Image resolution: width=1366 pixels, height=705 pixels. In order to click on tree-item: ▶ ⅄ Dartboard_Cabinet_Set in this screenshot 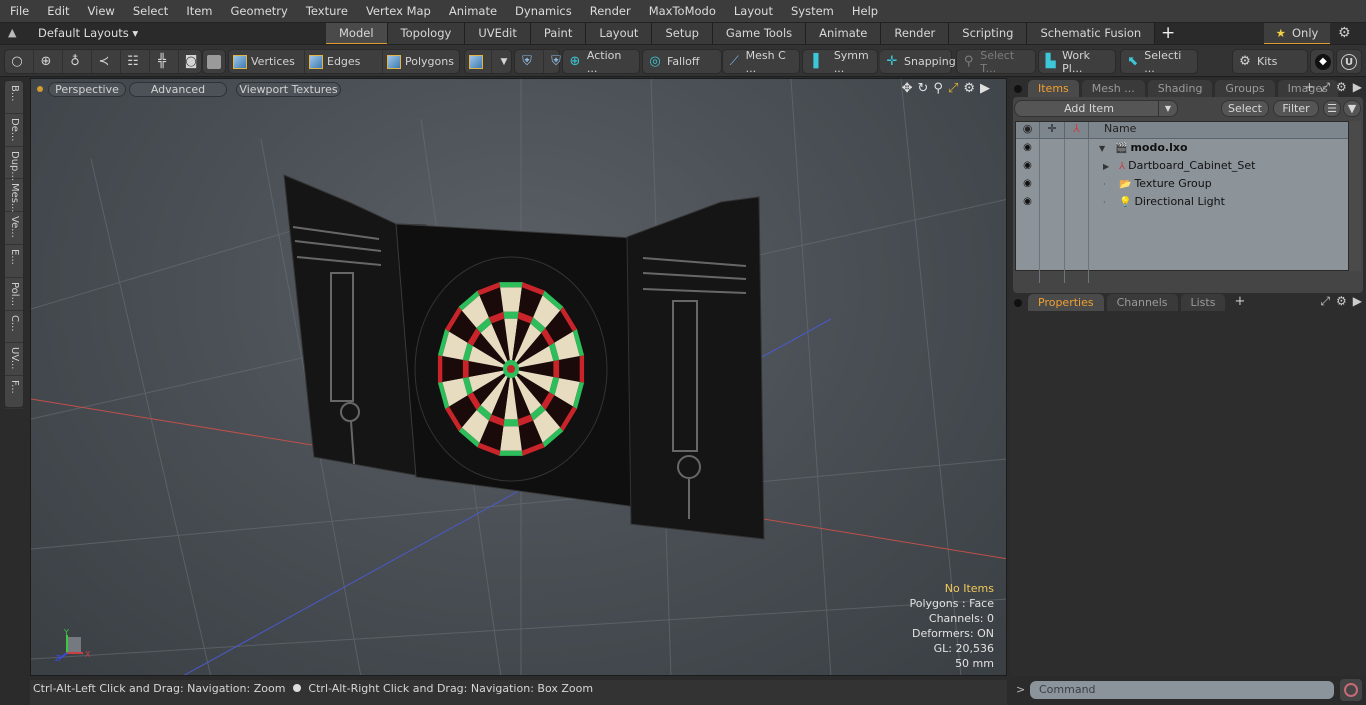, I will do `click(1172, 166)`.